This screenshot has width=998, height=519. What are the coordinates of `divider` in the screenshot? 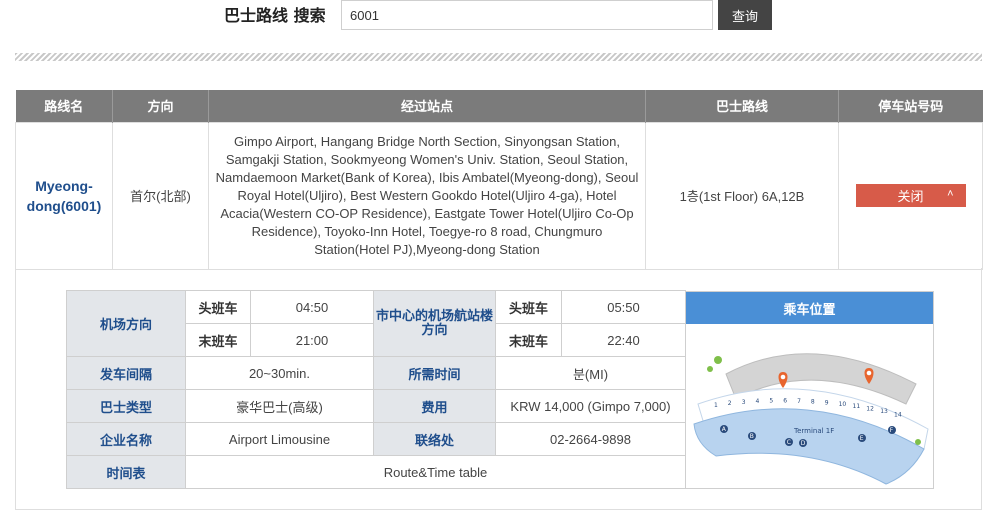 It's located at (498, 57).